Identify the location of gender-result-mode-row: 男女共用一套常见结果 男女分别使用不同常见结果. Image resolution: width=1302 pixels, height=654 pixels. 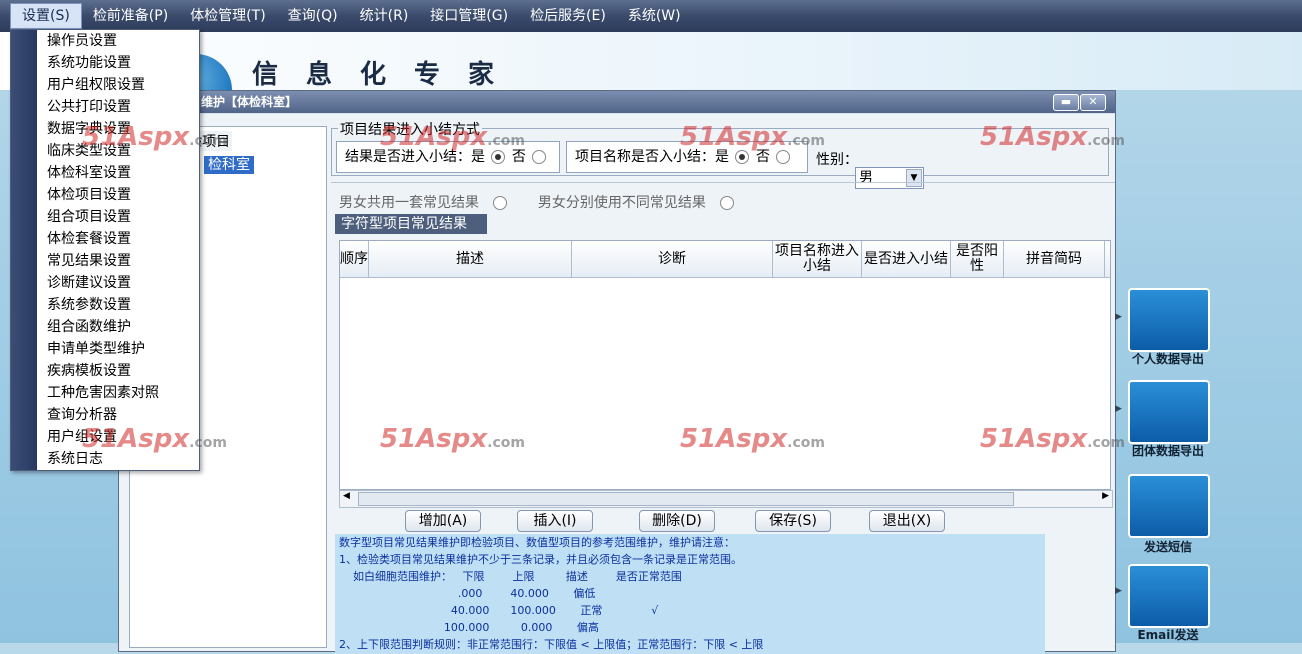
(723, 196).